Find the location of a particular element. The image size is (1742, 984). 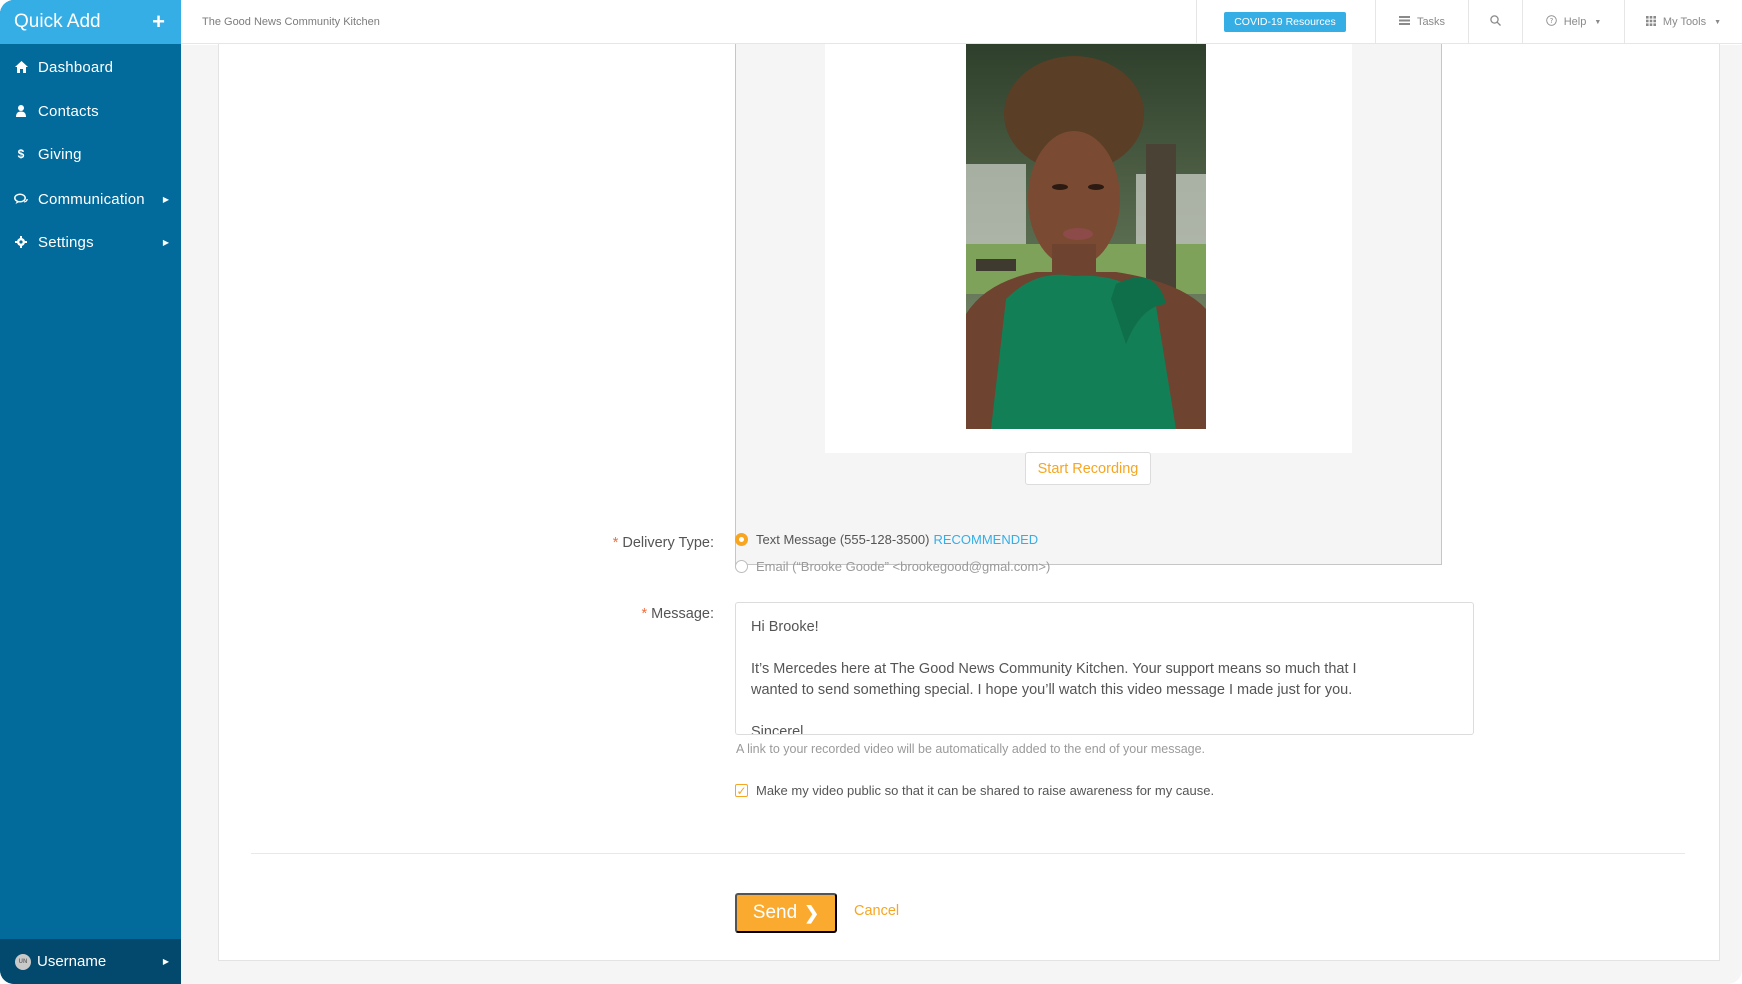

delivery-option-label: Text Message (555-128-3500) is located at coordinates (843, 539).